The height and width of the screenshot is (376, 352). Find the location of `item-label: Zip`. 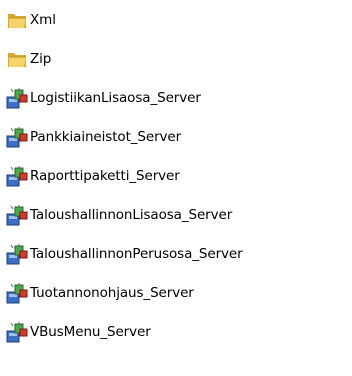

item-label: Zip is located at coordinates (41, 59).